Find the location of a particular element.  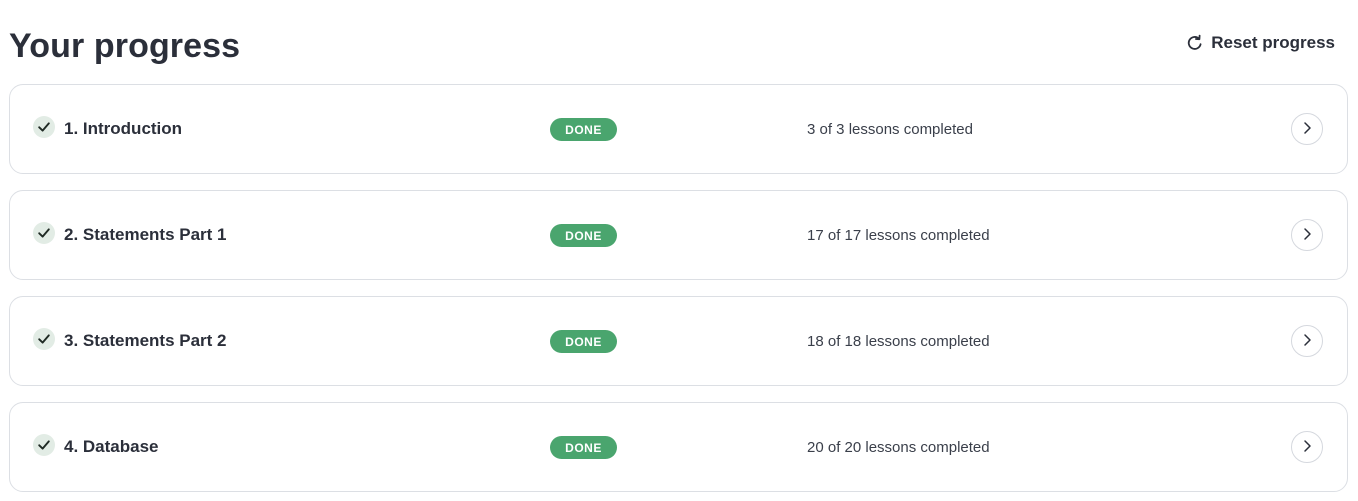

lessons-completed-text: 17 of 17 lessons completed is located at coordinates (898, 235).